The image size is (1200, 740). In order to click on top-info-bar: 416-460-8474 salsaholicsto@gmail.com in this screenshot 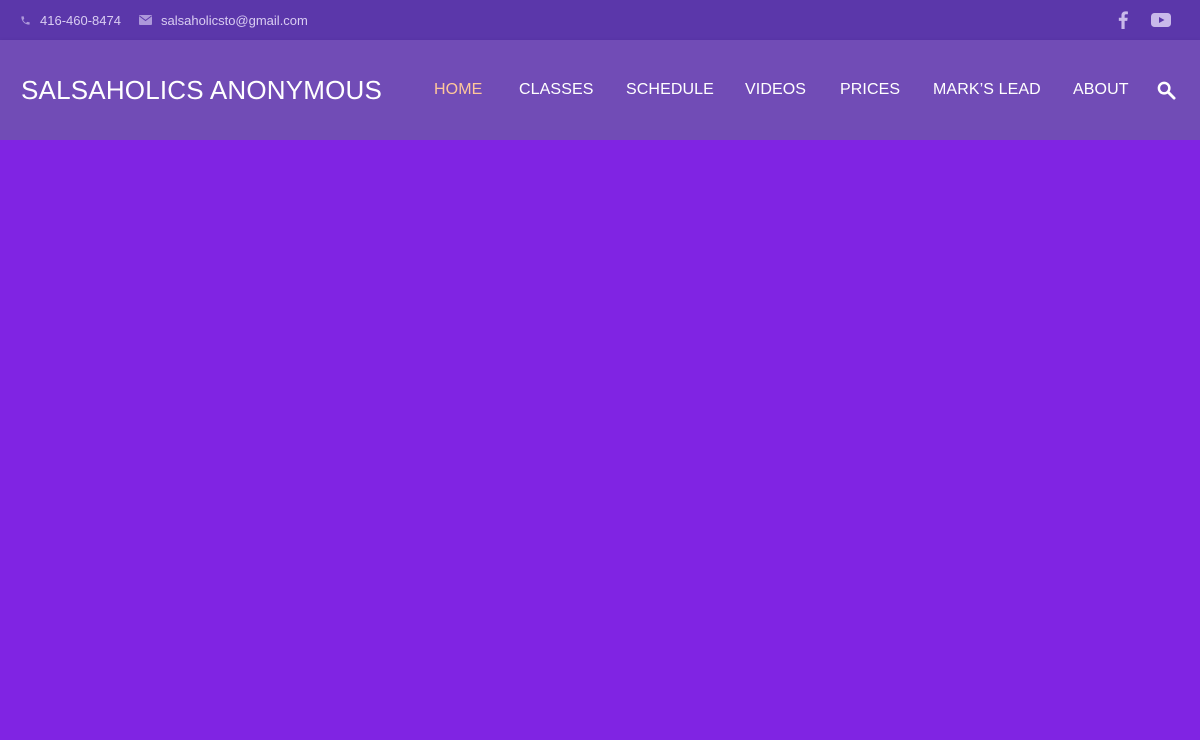, I will do `click(600, 20)`.